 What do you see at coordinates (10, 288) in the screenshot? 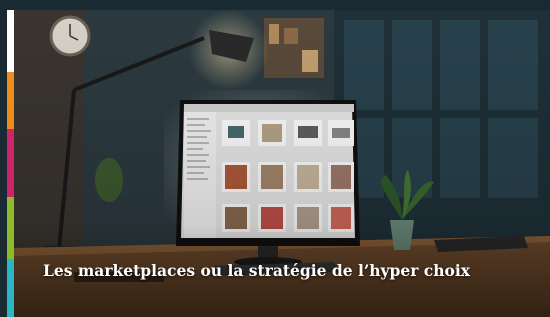
I see `color-stripe-cyan` at bounding box center [10, 288].